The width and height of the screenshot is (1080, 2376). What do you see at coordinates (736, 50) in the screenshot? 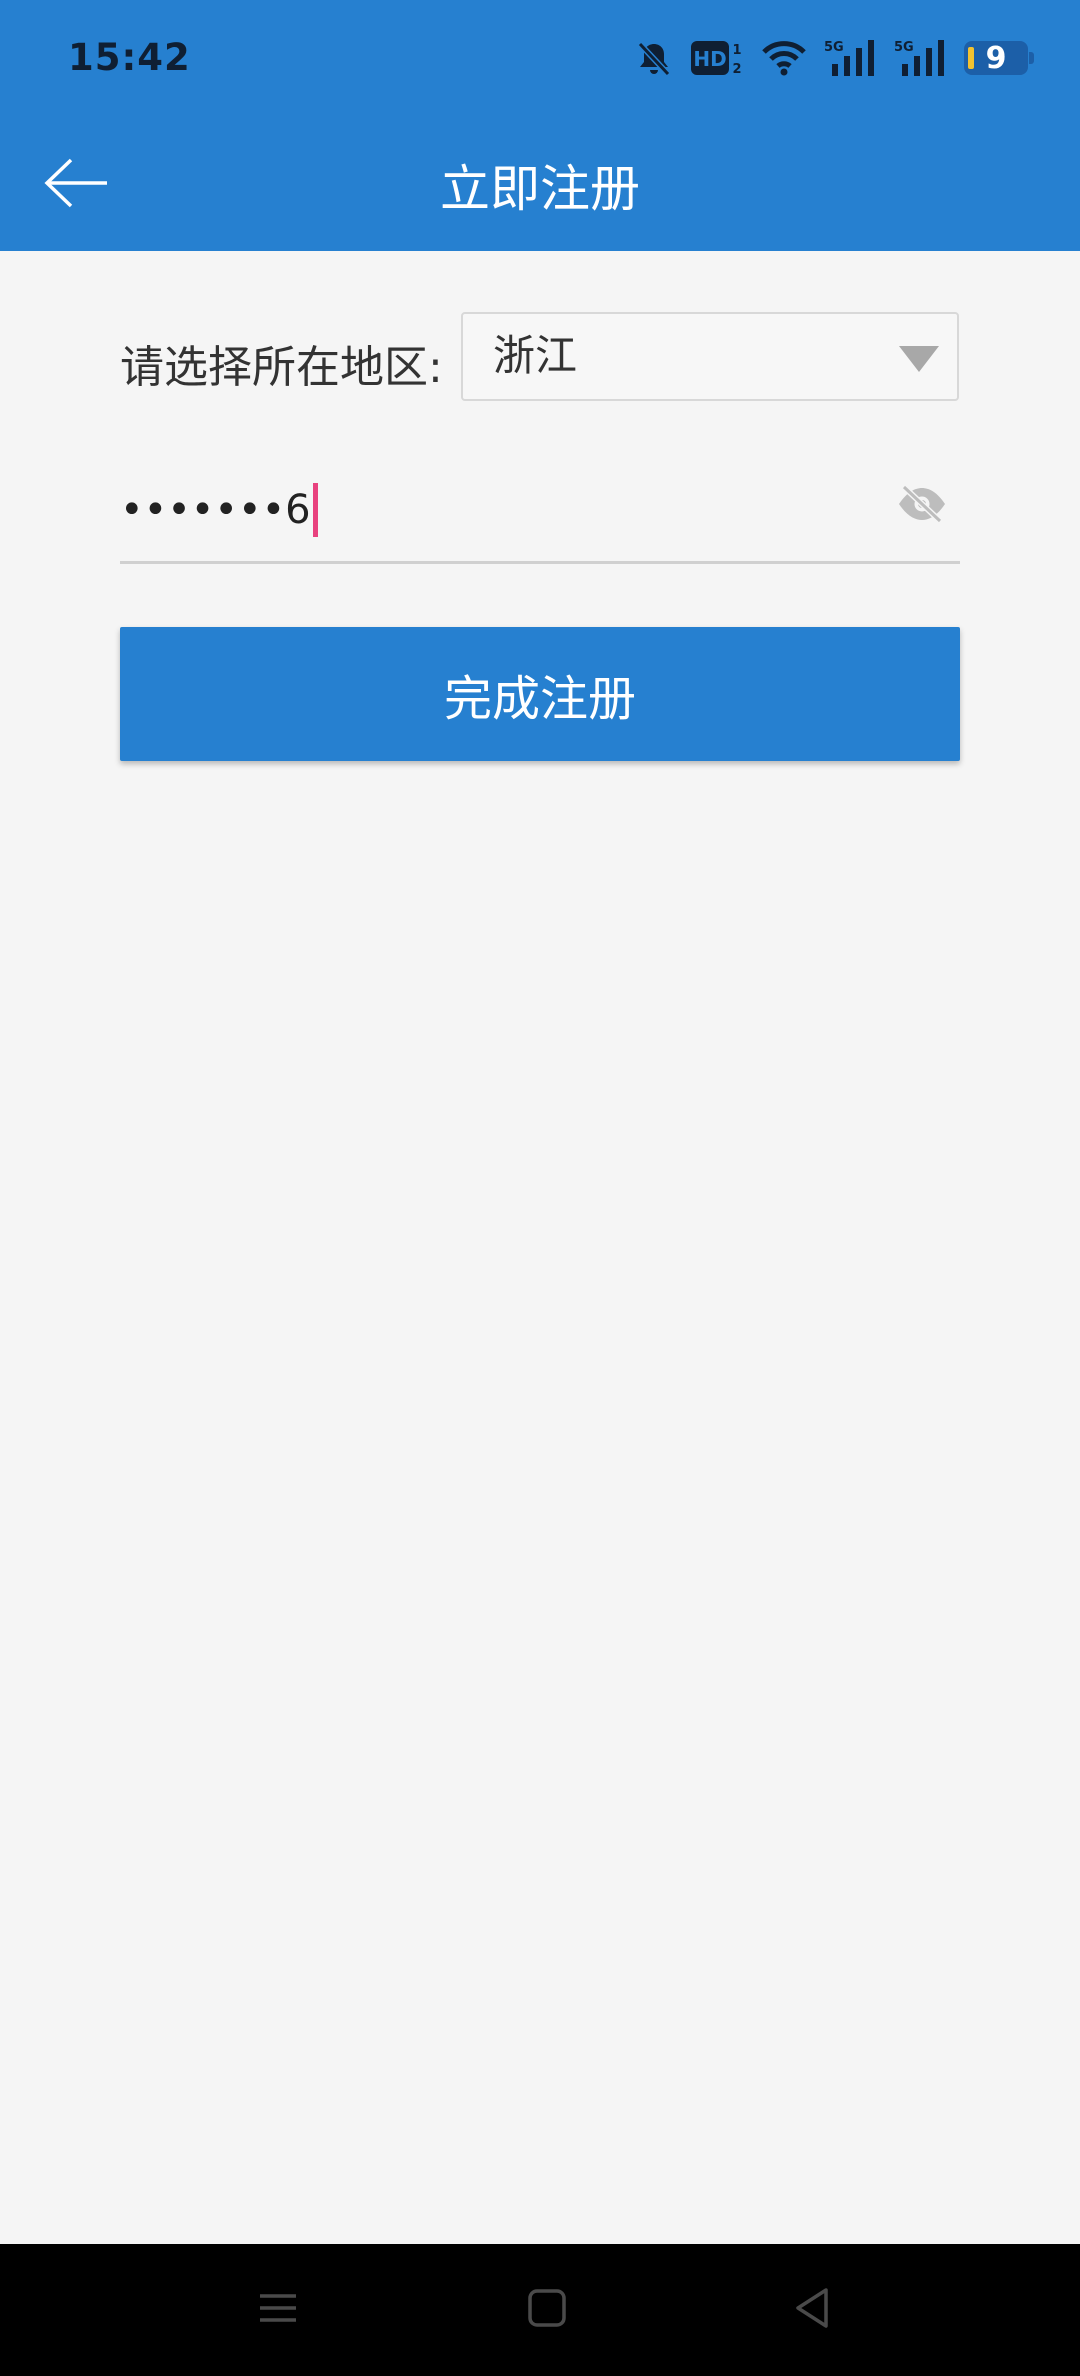
I see `svg-text: 1` at bounding box center [736, 50].